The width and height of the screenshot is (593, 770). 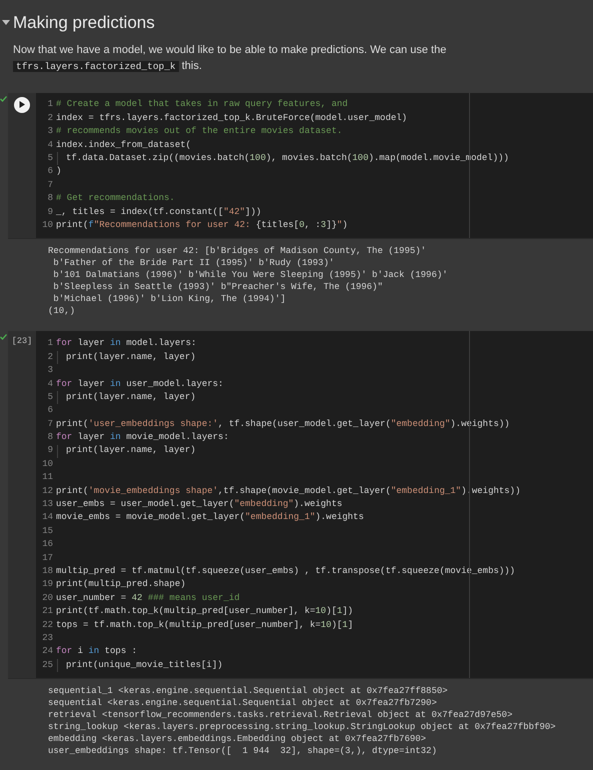 I want to click on code-line: # Get recommendations., so click(x=115, y=199).